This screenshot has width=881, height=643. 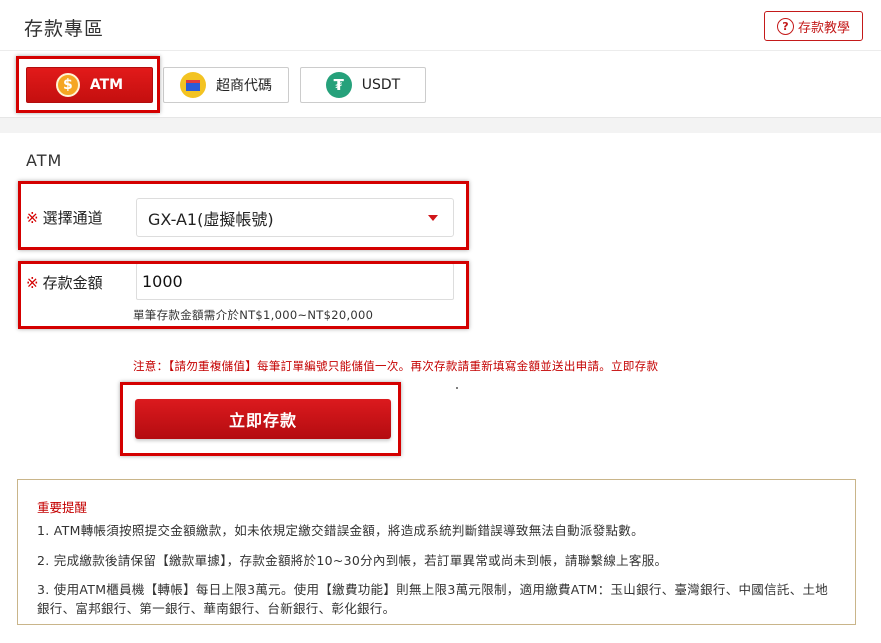 What do you see at coordinates (381, 85) in the screenshot?
I see `tab-usdt-label: USDT` at bounding box center [381, 85].